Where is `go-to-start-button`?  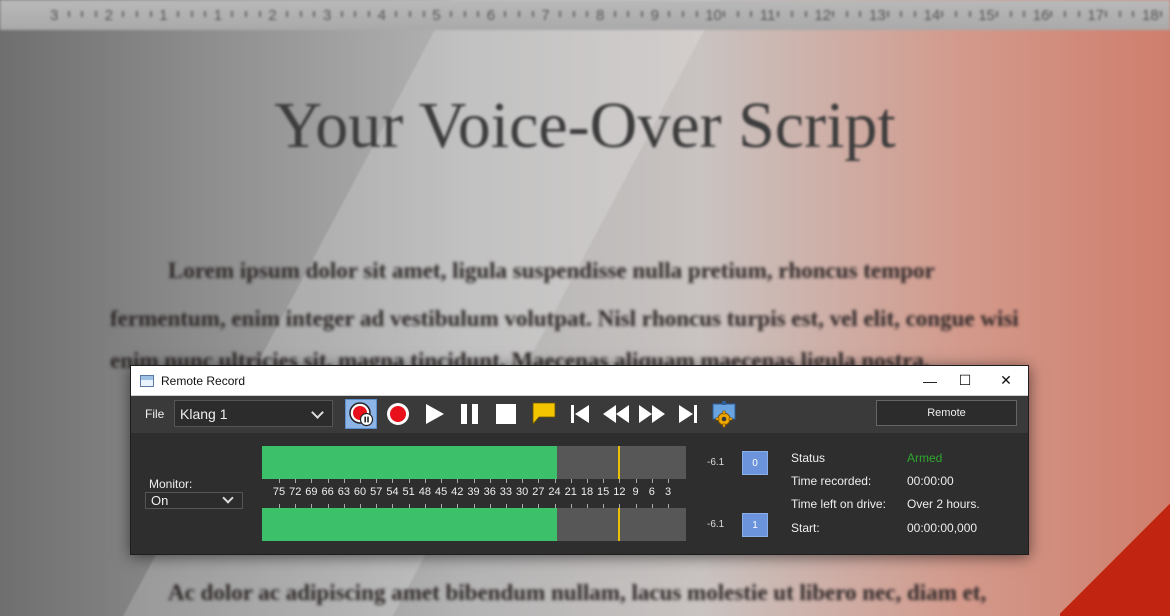
go-to-start-button is located at coordinates (580, 414).